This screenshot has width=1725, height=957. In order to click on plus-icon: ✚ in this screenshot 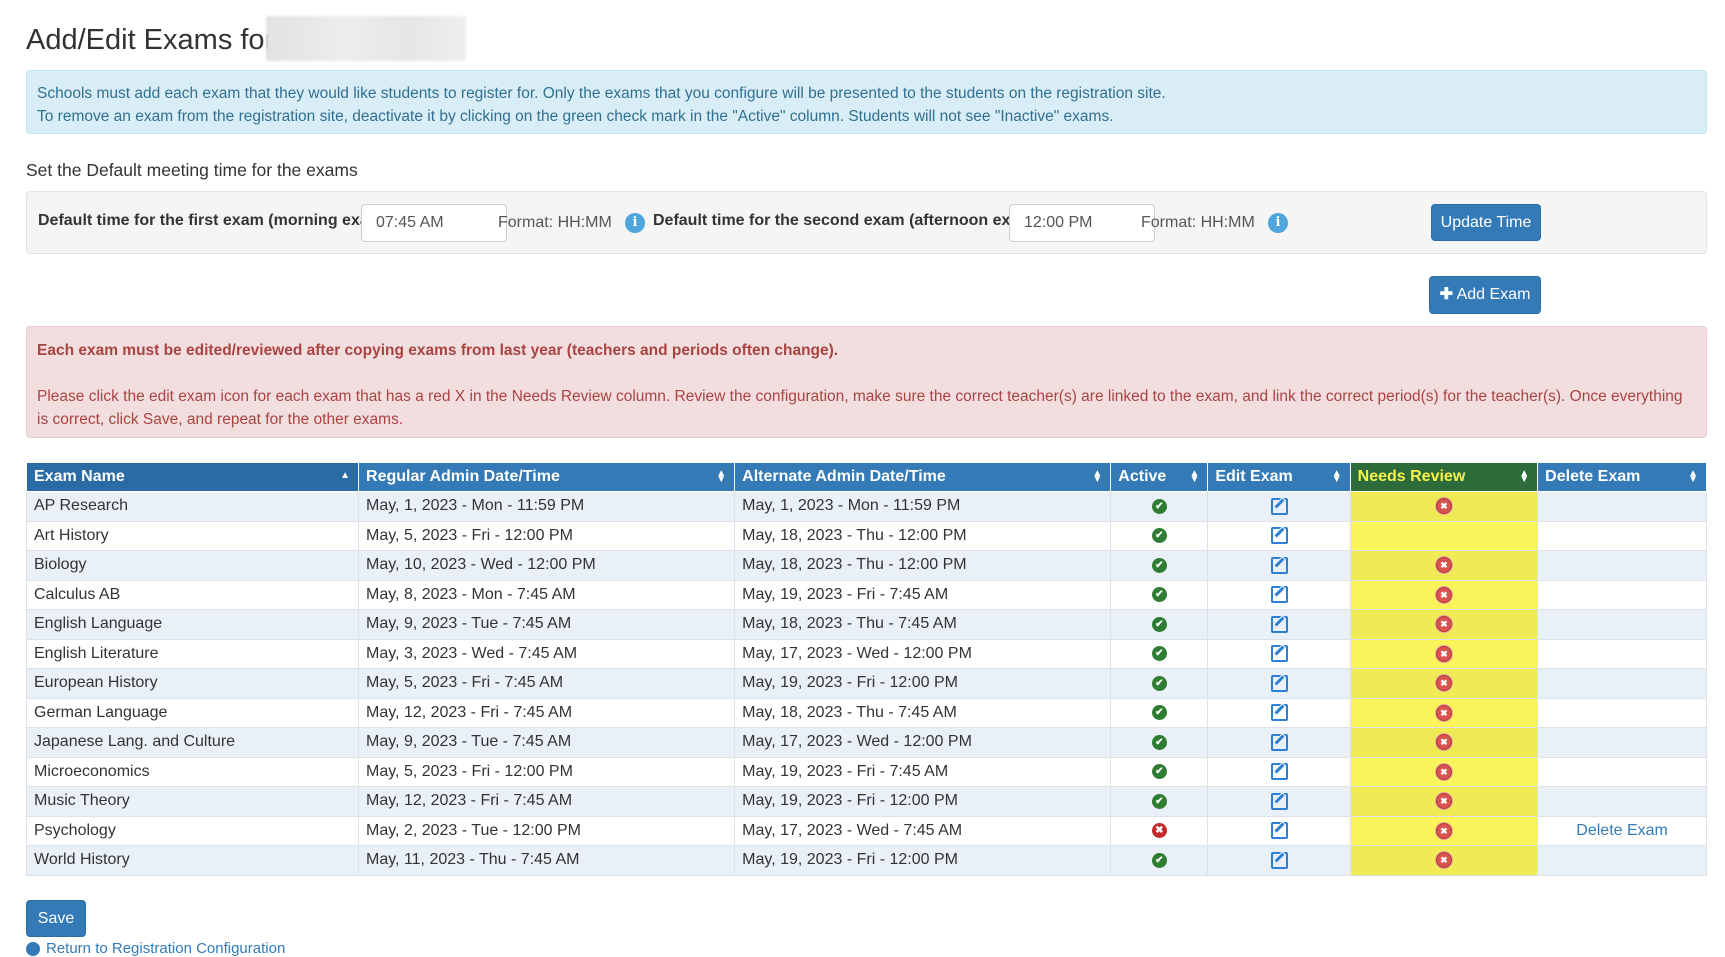, I will do `click(1446, 294)`.